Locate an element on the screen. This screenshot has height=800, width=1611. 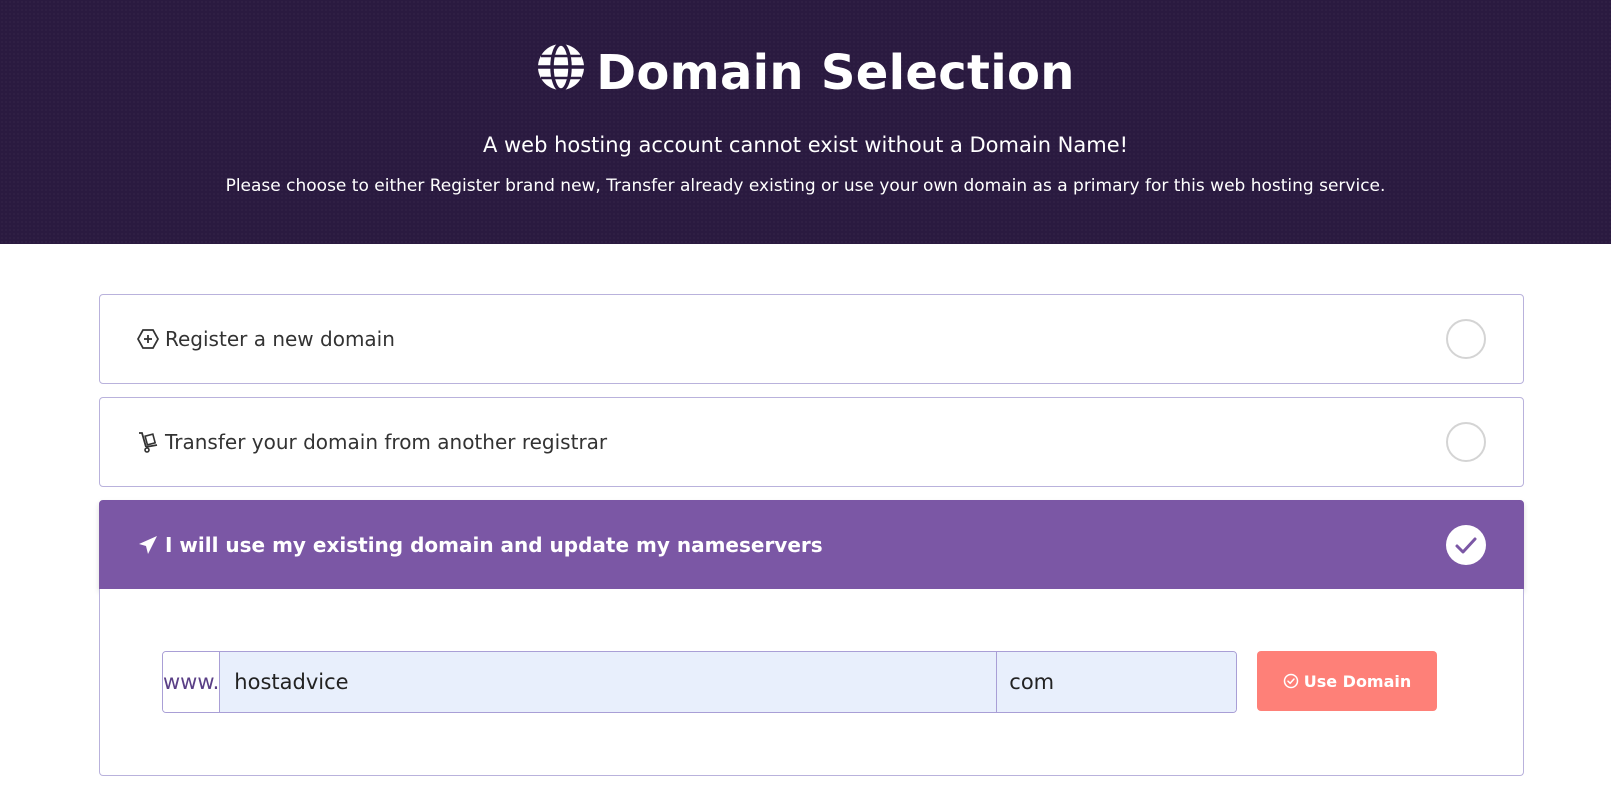
domain-name-input is located at coordinates (609, 682).